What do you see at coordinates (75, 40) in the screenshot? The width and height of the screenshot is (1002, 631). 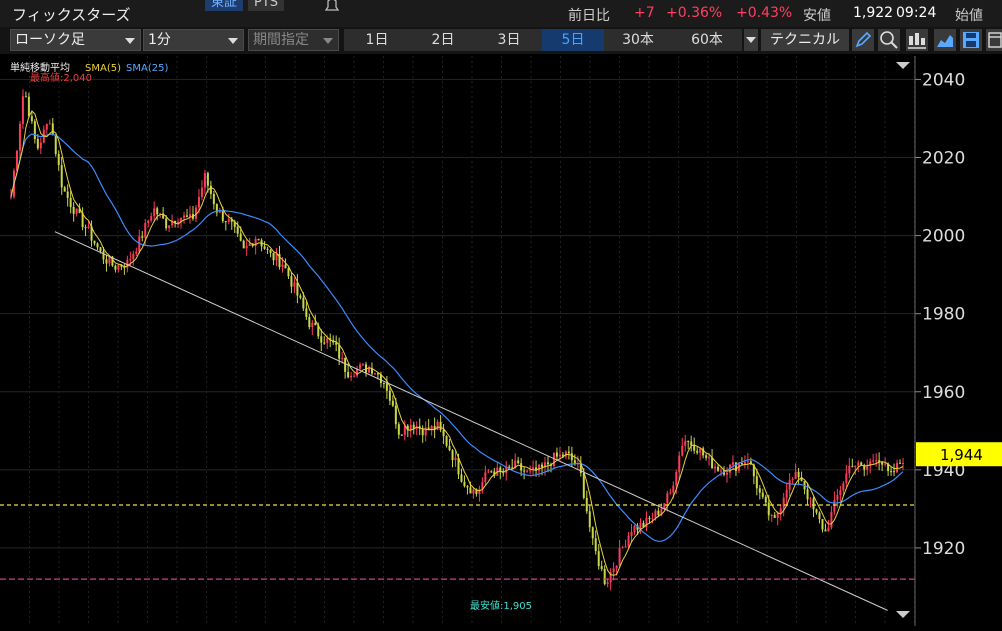 I see `chart-type-select: ローソク足` at bounding box center [75, 40].